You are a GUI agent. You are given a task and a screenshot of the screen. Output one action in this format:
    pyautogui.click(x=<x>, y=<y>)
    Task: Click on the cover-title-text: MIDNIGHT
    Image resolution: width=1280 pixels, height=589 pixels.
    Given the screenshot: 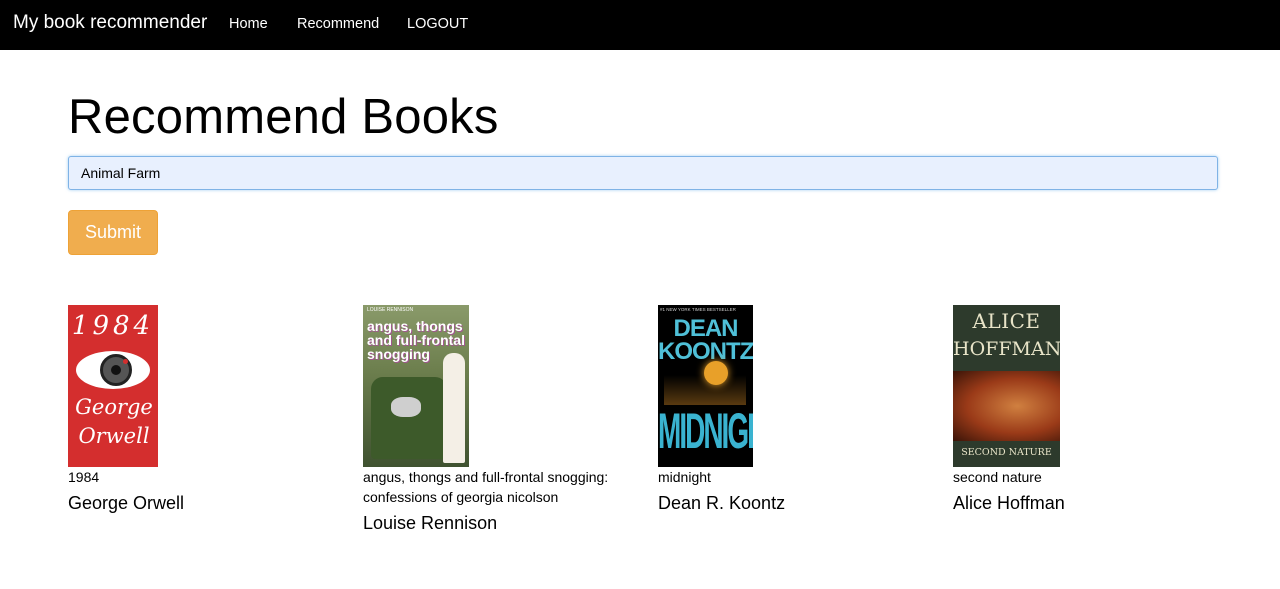 What is the action you would take?
    pyautogui.click(x=705, y=431)
    